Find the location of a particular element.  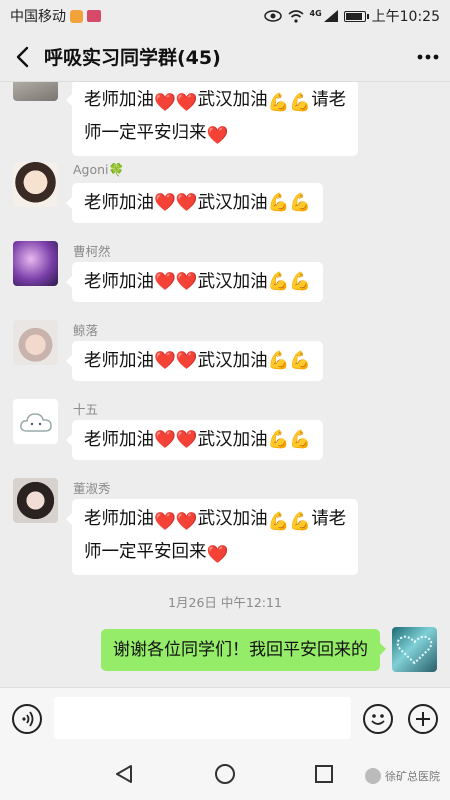

sender-name: 曹柯然 is located at coordinates (92, 251).